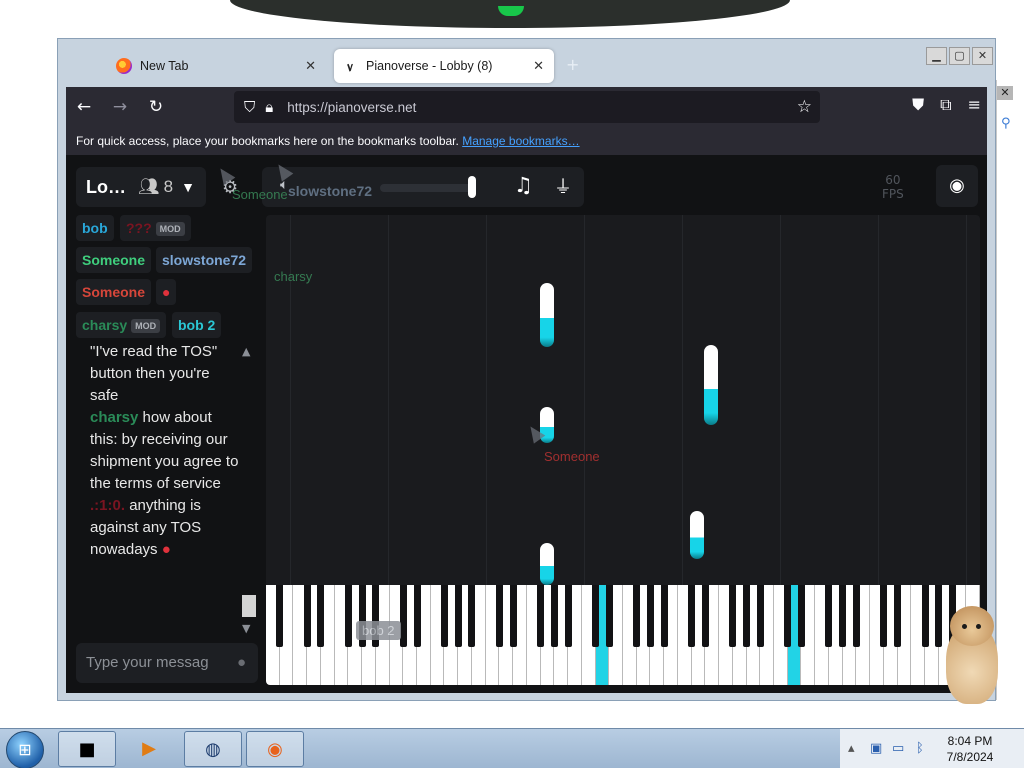  What do you see at coordinates (876, 748) in the screenshot?
I see `network-icon: ▣` at bounding box center [876, 748].